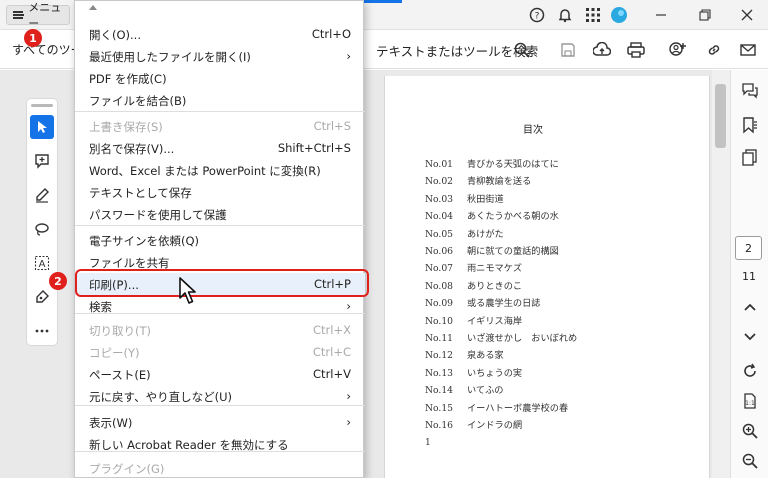  What do you see at coordinates (220, 192) in the screenshot?
I see `menu-item-save-as-text: テキストとして保存` at bounding box center [220, 192].